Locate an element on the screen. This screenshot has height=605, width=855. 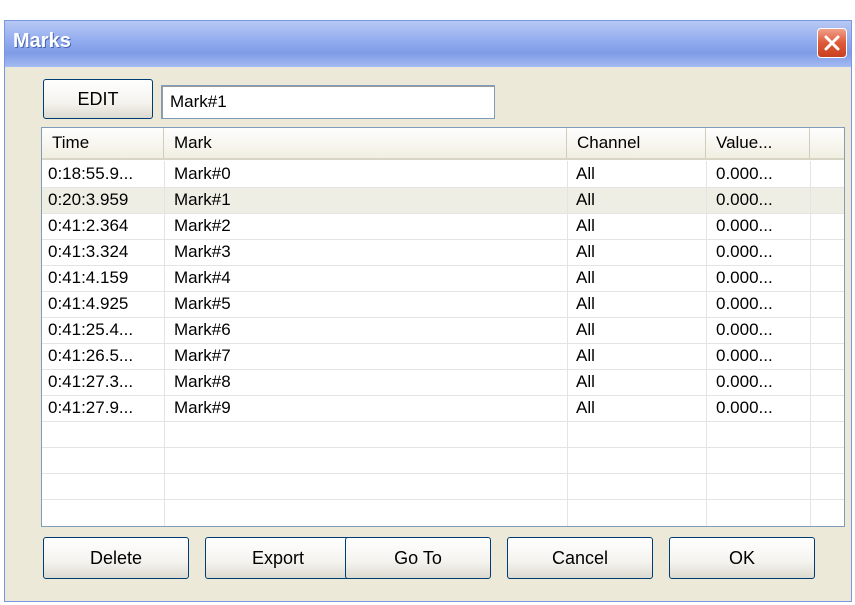
row-time: 0:41:3.324 is located at coordinates (88, 251).